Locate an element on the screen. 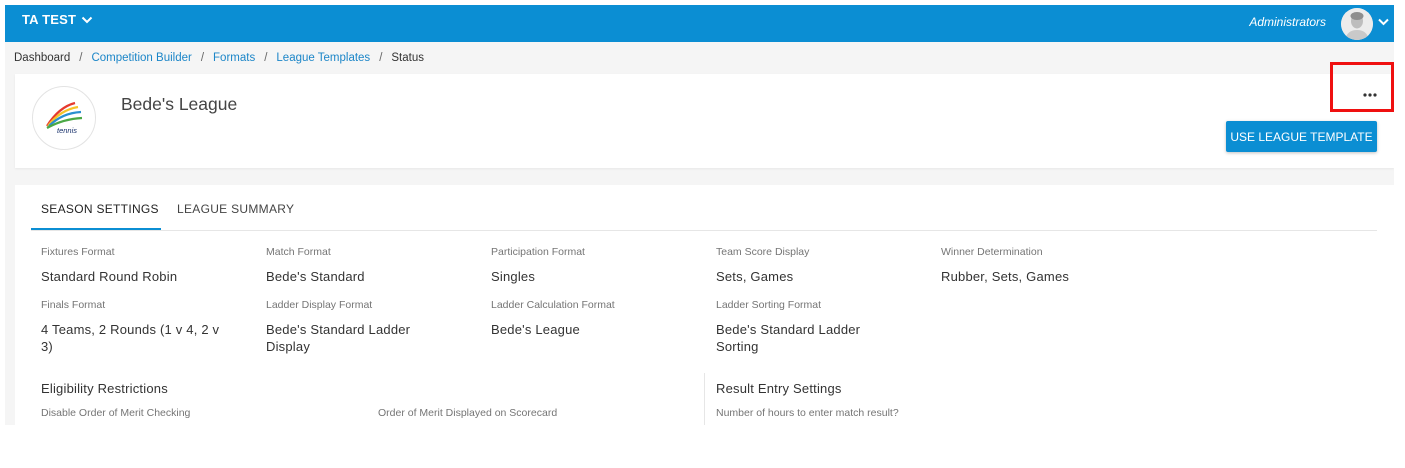  field-value: Sets, Games is located at coordinates (755, 276).